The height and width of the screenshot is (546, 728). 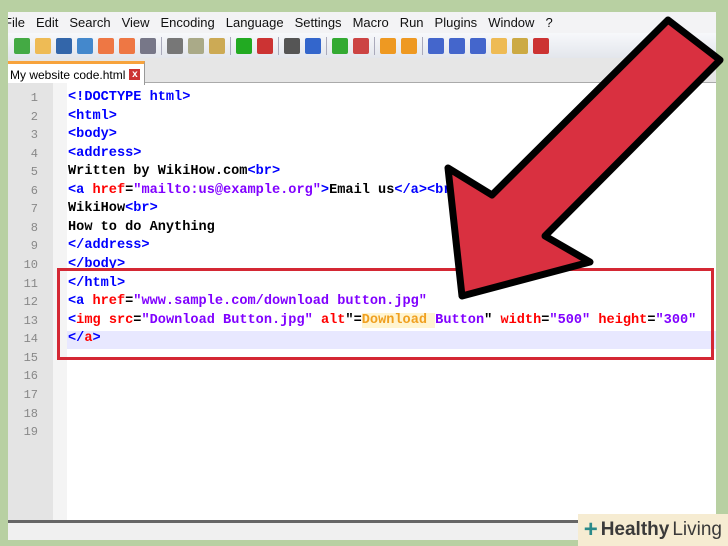 What do you see at coordinates (697, 529) in the screenshot?
I see `logo-suffix: Living` at bounding box center [697, 529].